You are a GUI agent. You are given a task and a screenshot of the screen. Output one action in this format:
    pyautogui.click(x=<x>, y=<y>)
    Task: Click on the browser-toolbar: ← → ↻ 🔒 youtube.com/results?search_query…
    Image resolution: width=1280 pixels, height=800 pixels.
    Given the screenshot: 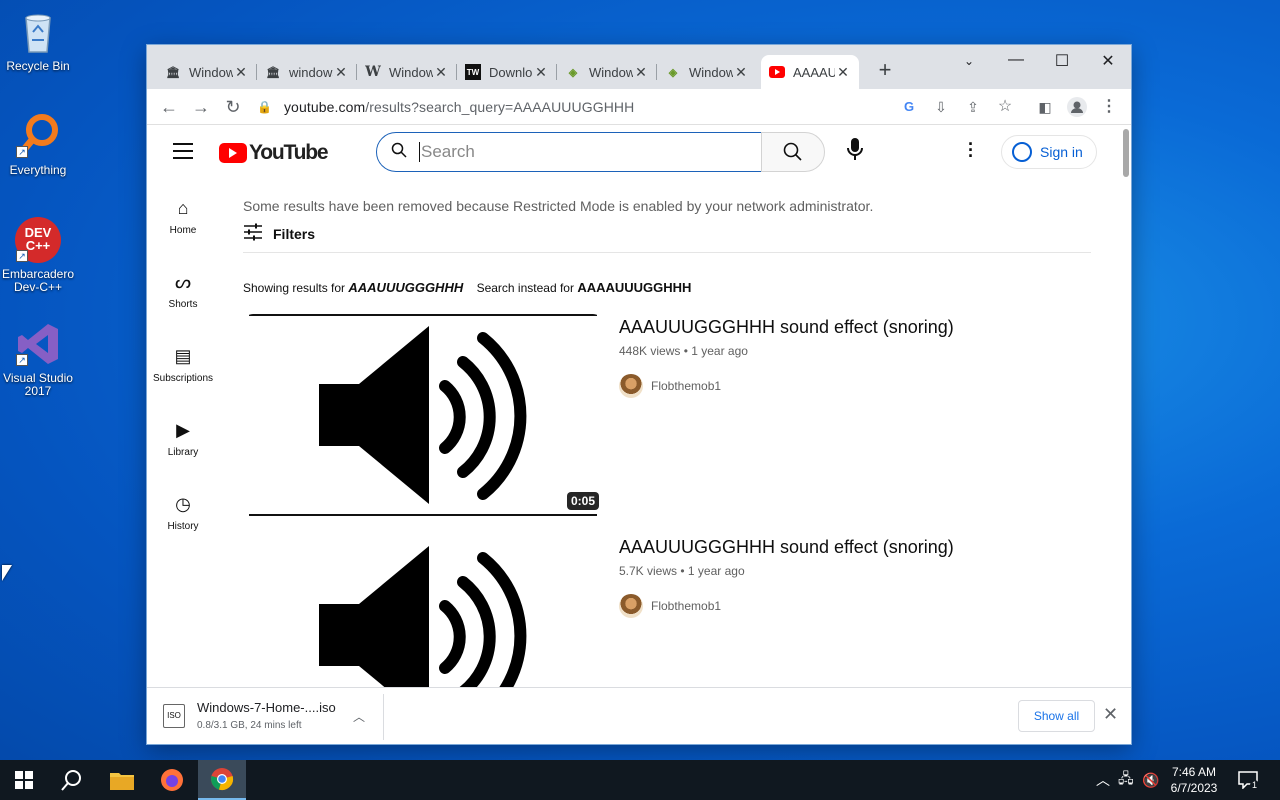 What is the action you would take?
    pyautogui.click(x=639, y=107)
    